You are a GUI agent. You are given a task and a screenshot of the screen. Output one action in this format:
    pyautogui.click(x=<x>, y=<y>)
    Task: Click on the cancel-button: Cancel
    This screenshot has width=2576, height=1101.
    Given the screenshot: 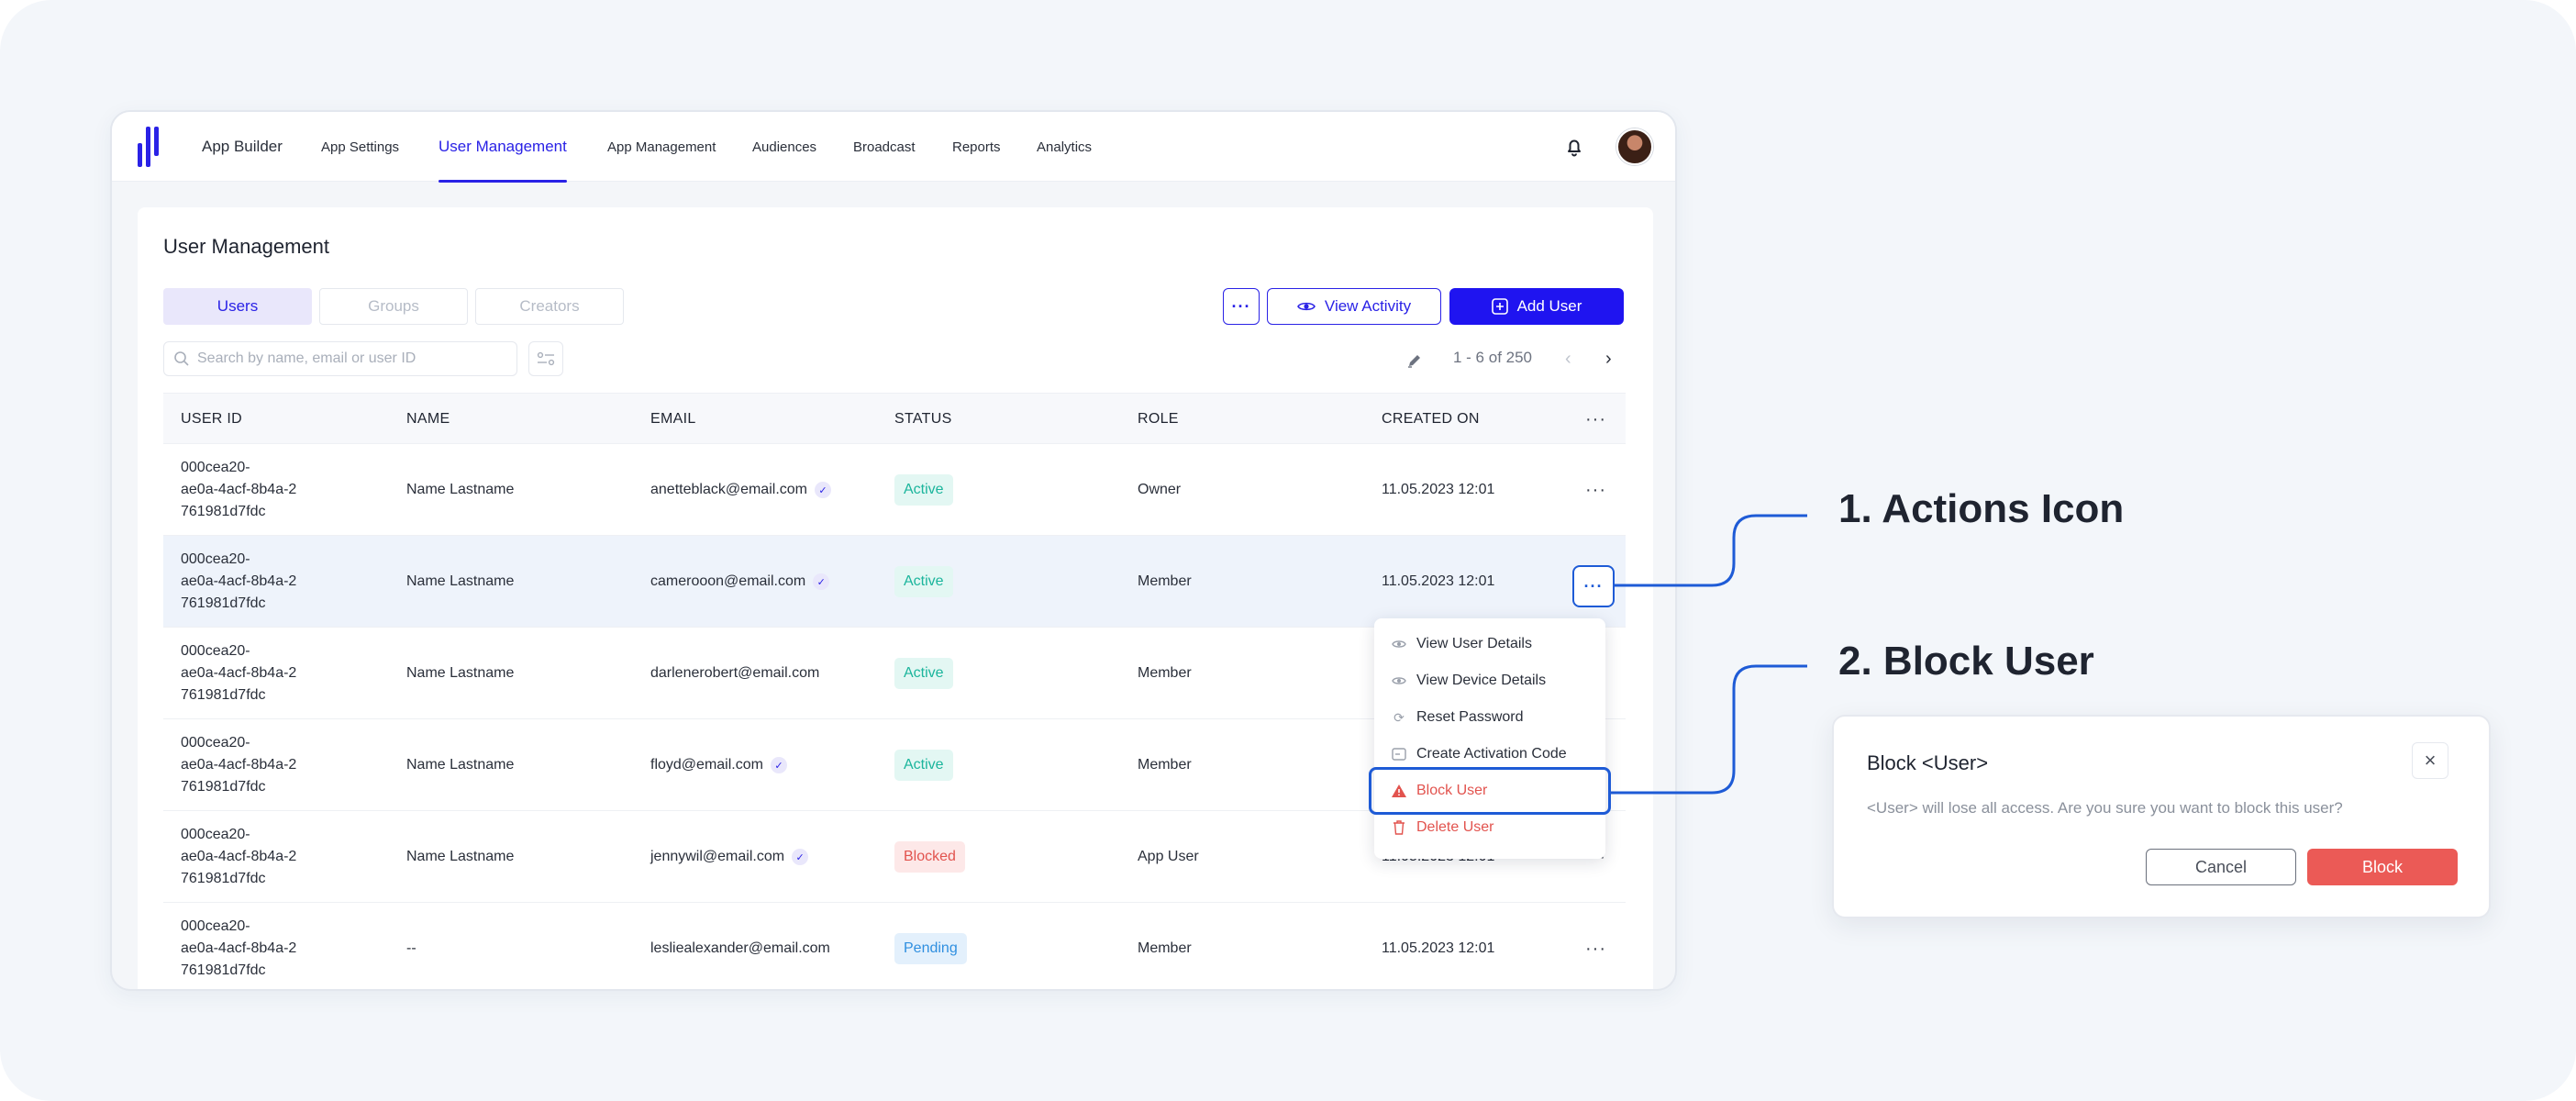 What is the action you would take?
    pyautogui.click(x=2221, y=867)
    